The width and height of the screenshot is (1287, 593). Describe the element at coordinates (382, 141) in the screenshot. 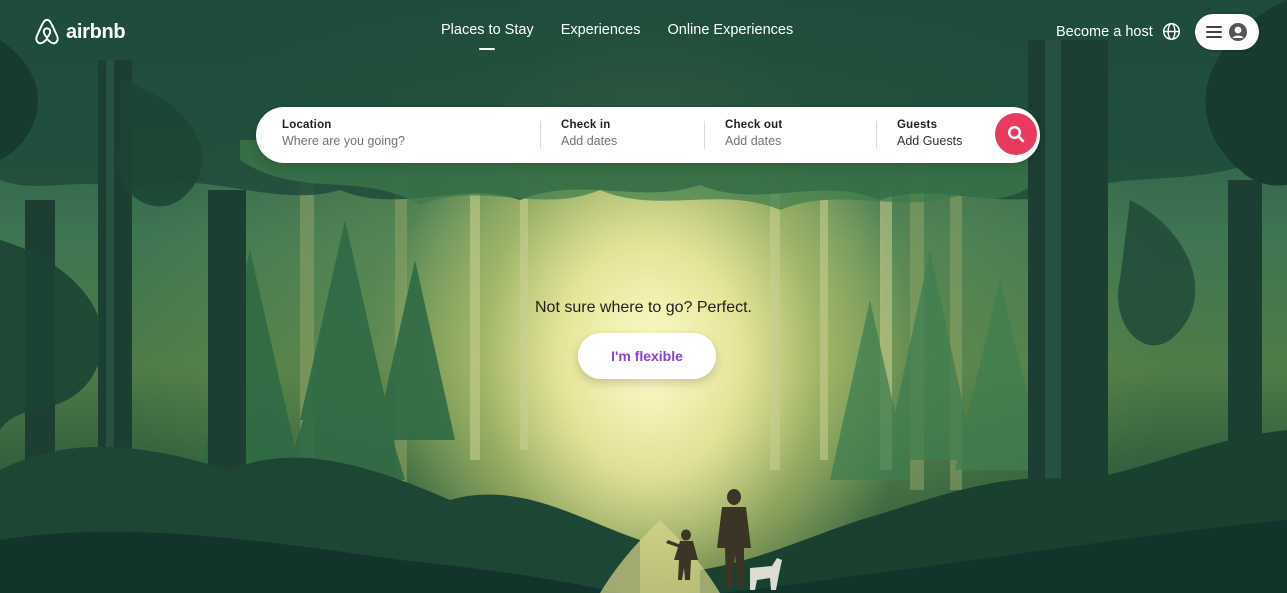

I see `location-input` at that location.